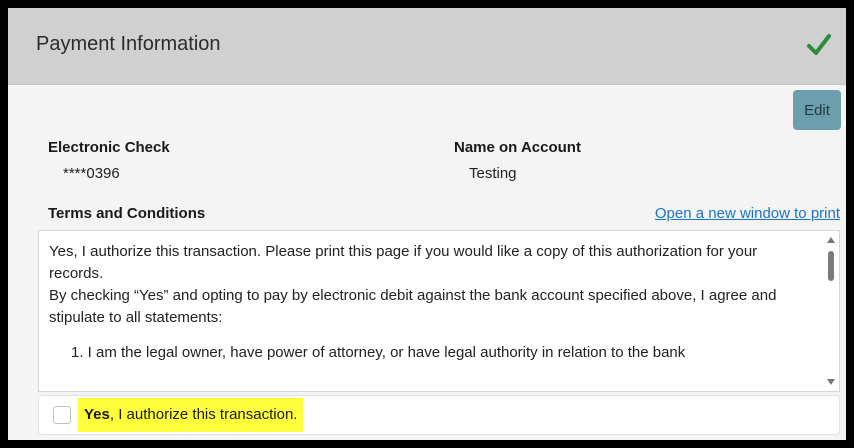 The height and width of the screenshot is (448, 854). Describe the element at coordinates (831, 266) in the screenshot. I see `scrollbar-thumb` at that location.